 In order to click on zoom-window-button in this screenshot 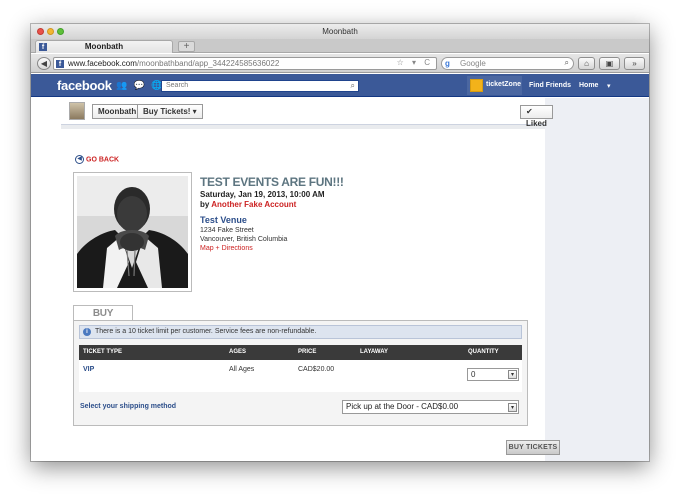, I will do `click(60, 31)`.